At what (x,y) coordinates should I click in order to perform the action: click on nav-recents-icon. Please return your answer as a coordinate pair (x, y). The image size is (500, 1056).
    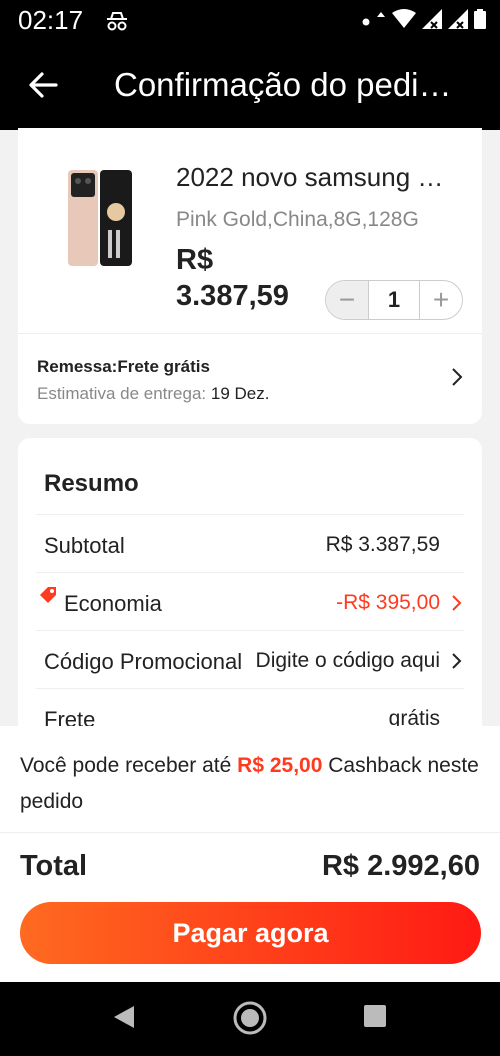
    Looking at the image, I should click on (375, 1018).